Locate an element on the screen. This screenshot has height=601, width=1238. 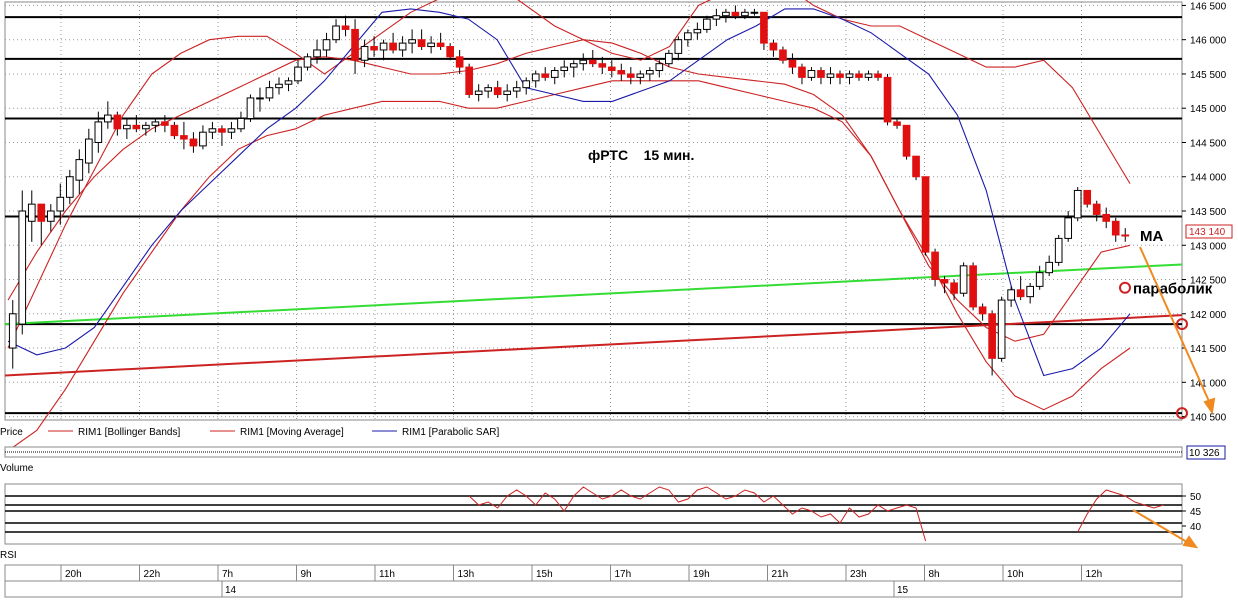
time-tick-label: 22h is located at coordinates (152, 574).